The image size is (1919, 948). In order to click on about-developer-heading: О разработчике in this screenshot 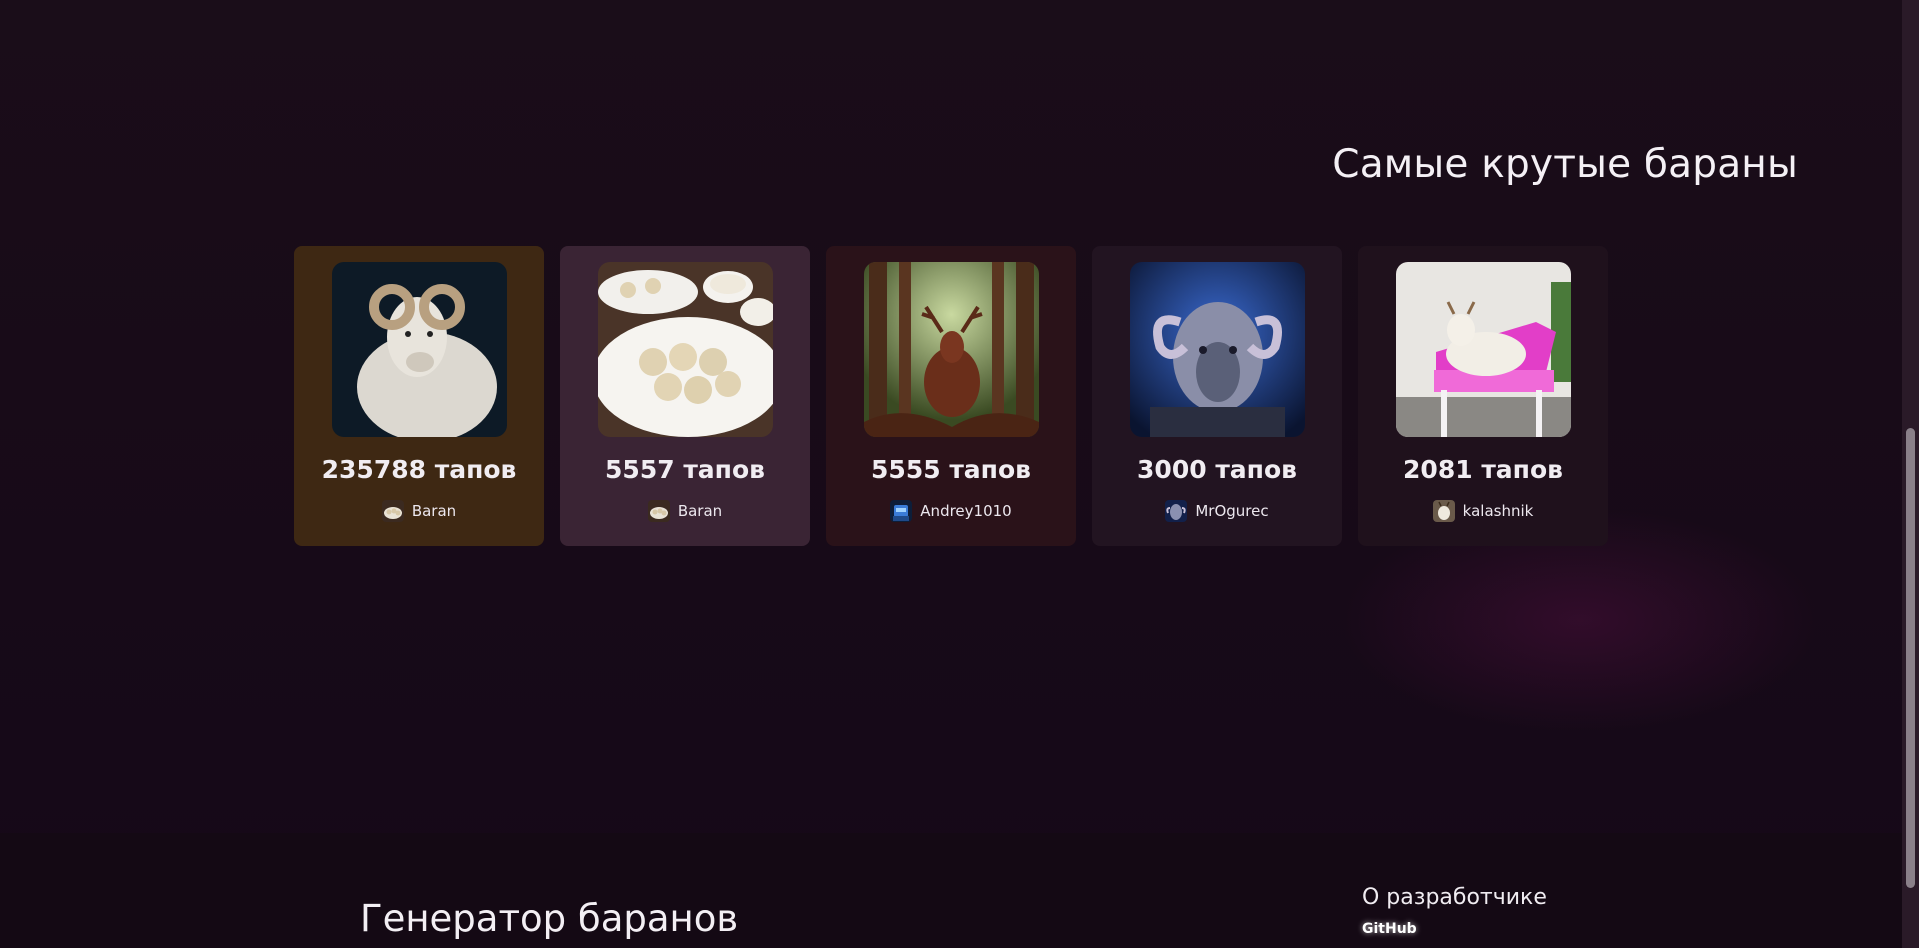, I will do `click(1454, 897)`.